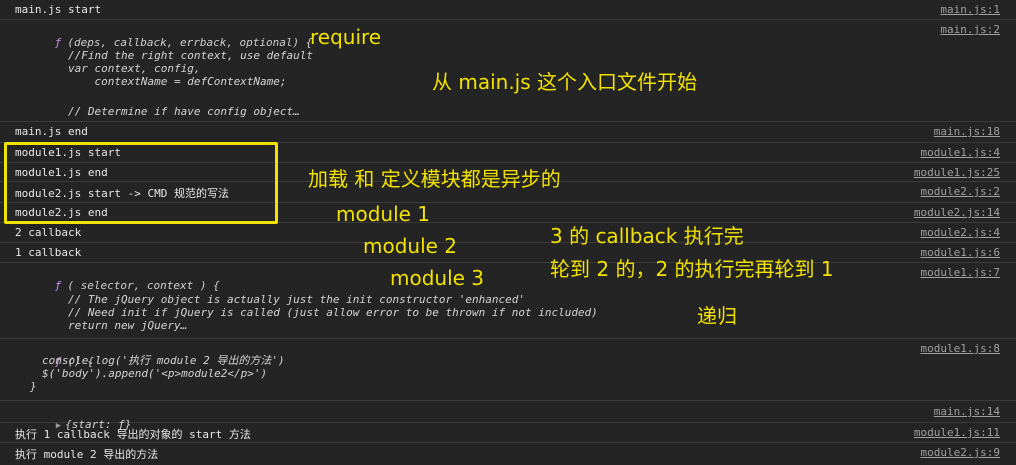 This screenshot has width=1016, height=465. Describe the element at coordinates (508, 233) in the screenshot. I see `console-row: 2 callback module2.js:4` at that location.